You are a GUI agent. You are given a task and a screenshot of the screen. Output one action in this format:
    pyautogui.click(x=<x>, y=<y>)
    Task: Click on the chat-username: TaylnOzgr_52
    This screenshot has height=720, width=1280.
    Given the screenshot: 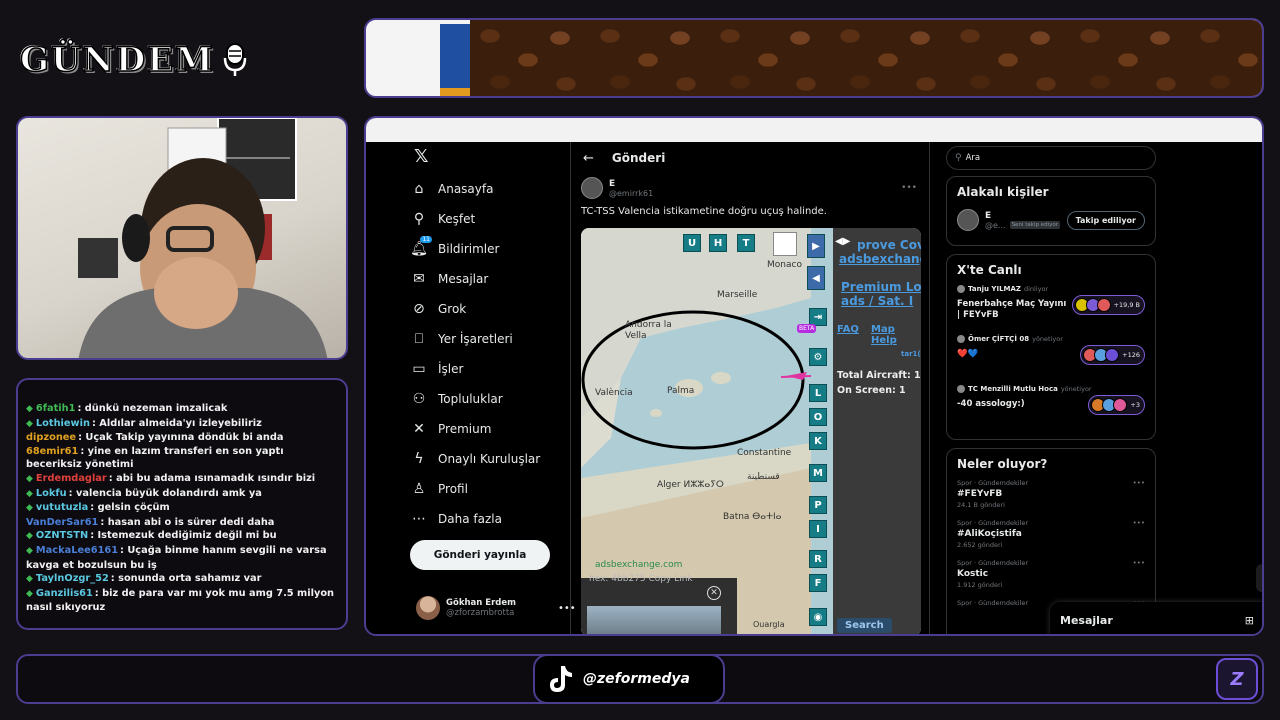 What is the action you would take?
    pyautogui.click(x=72, y=578)
    